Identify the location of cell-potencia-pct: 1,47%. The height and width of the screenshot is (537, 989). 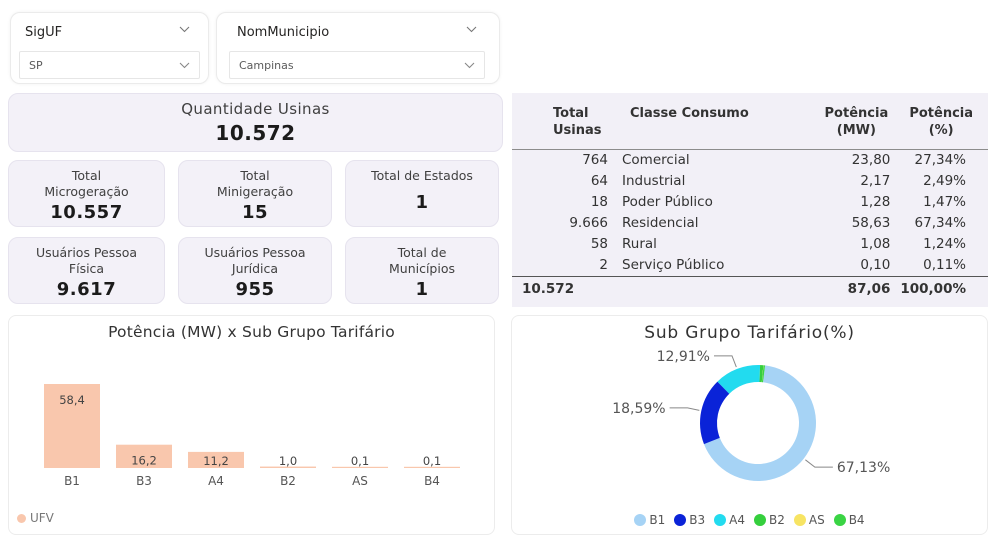
(944, 201).